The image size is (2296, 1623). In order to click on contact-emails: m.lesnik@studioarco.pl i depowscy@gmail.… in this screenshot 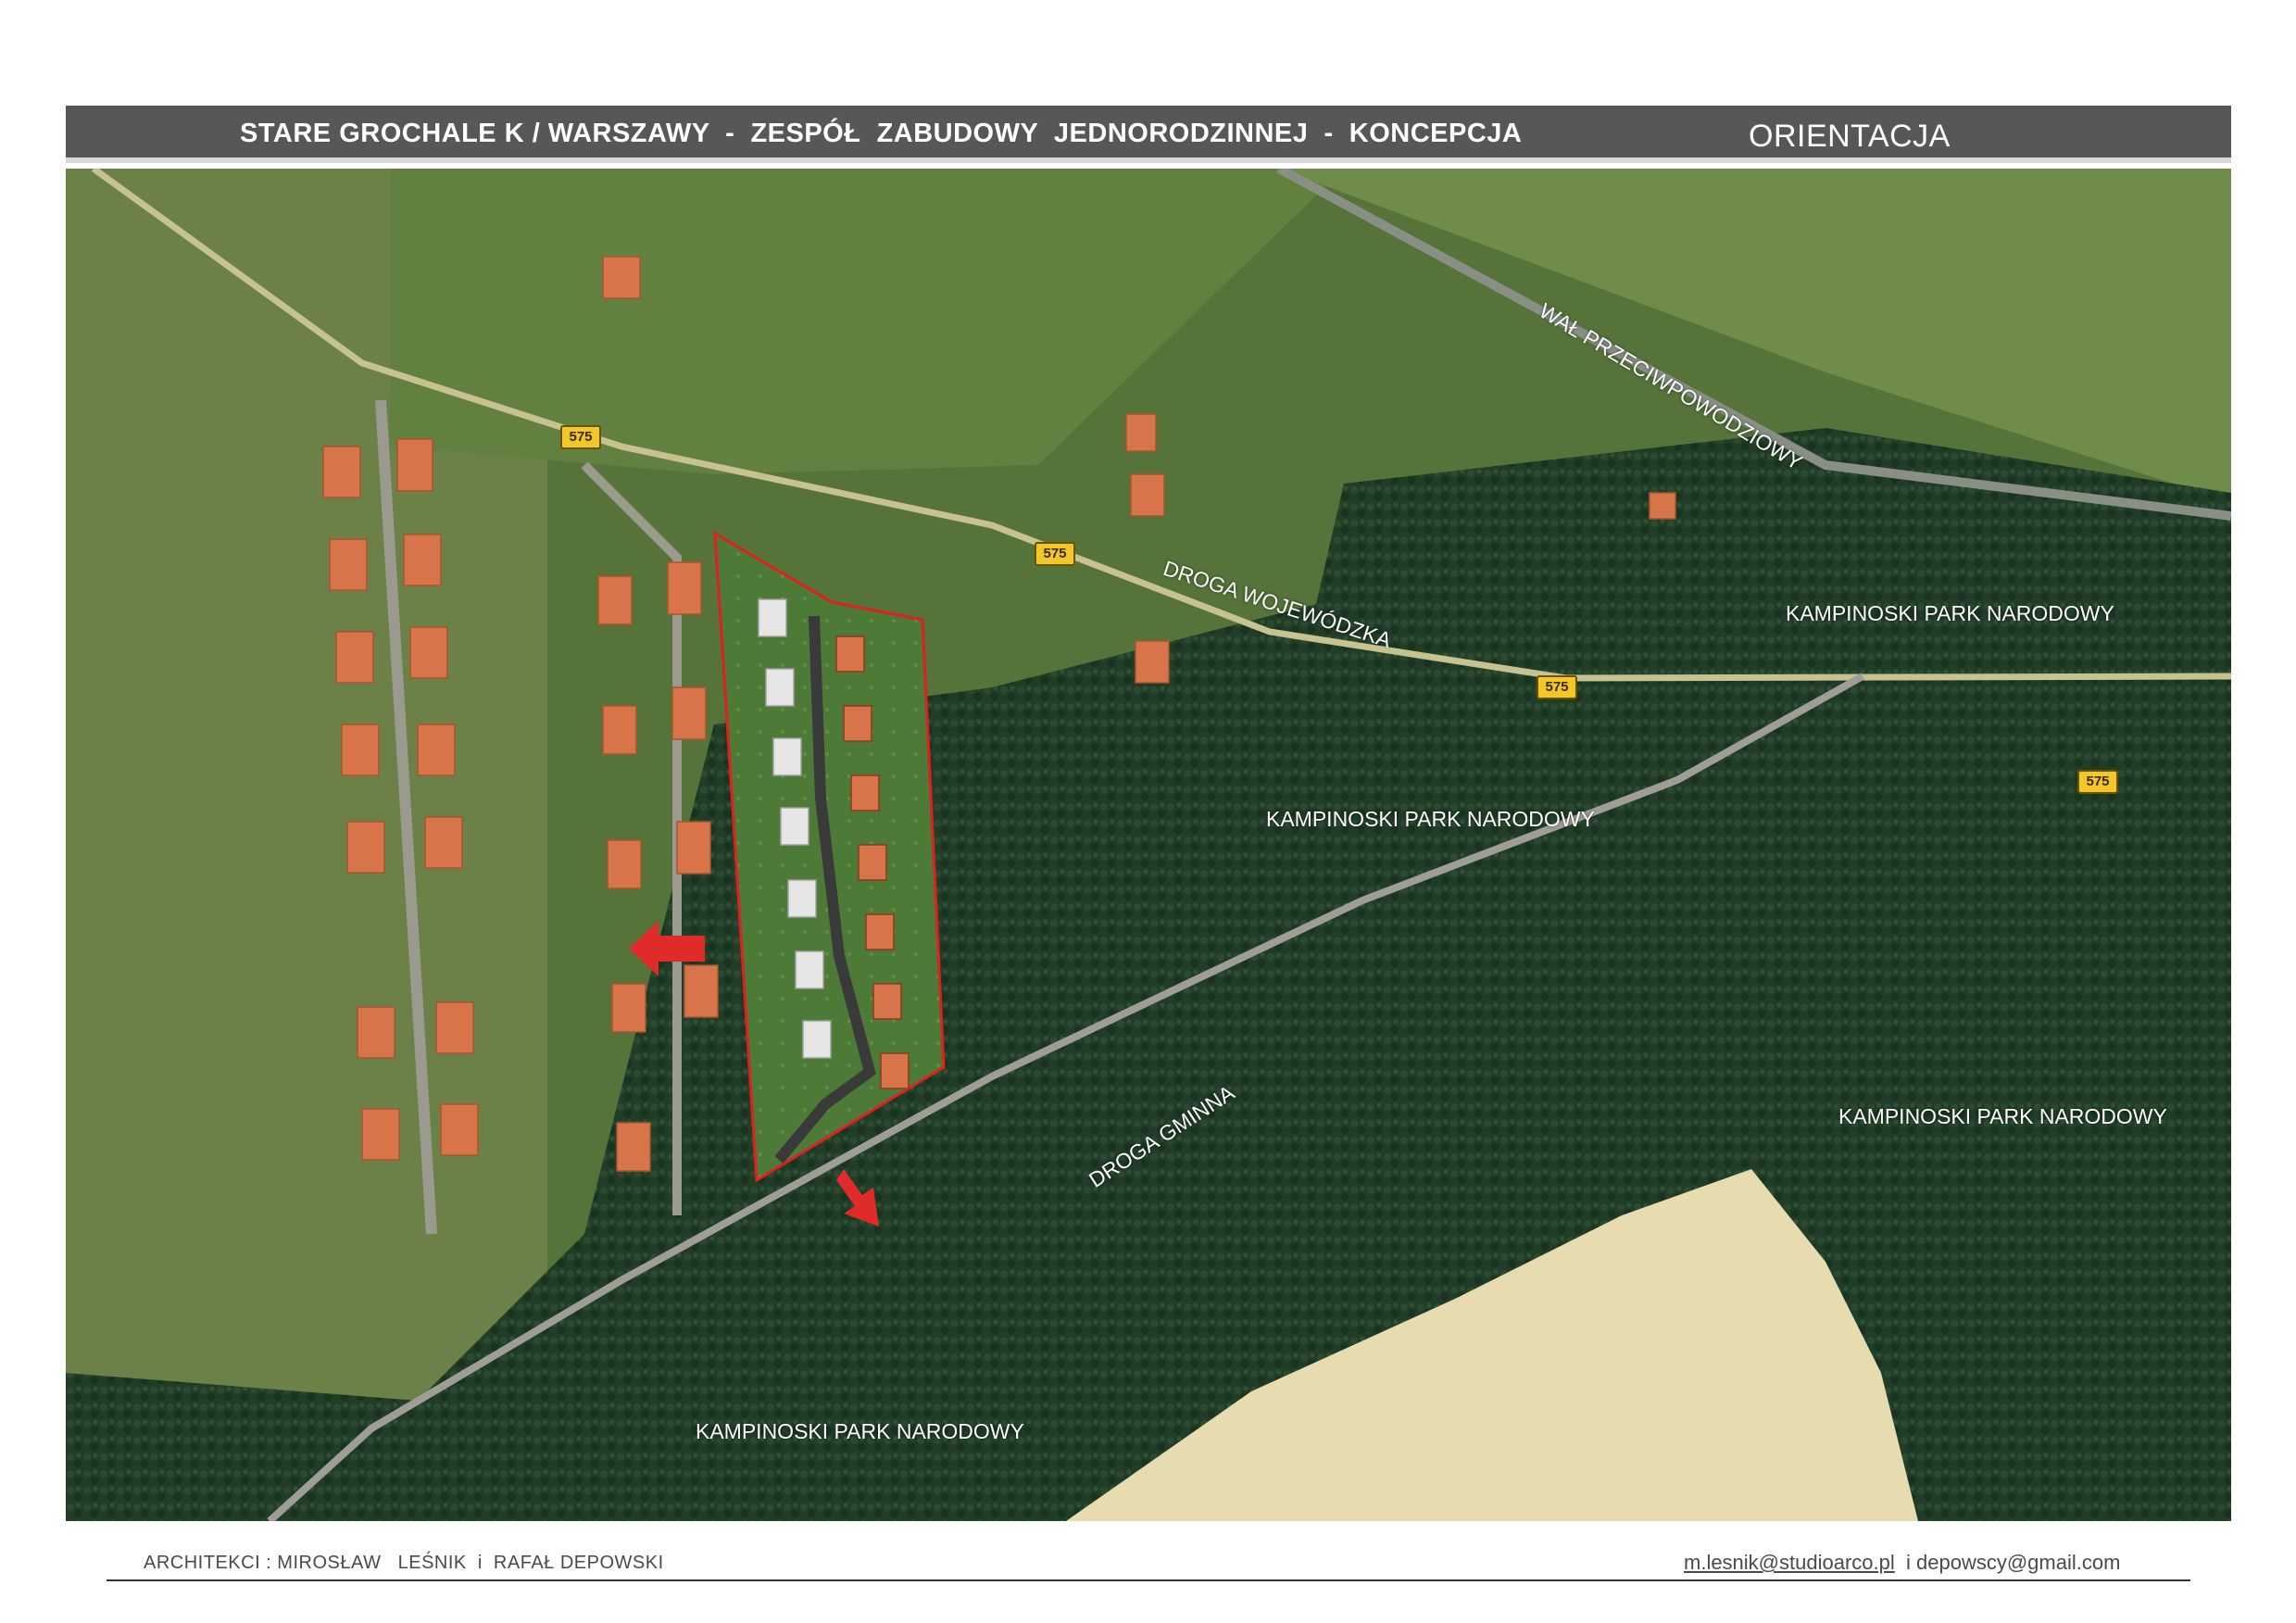, I will do `click(1902, 1563)`.